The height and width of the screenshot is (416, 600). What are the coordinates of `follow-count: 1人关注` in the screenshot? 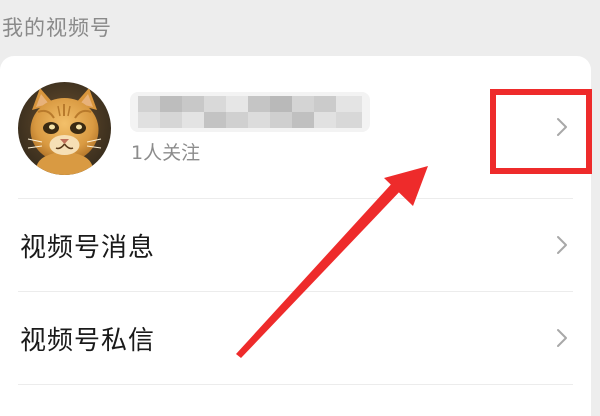 It's located at (166, 153).